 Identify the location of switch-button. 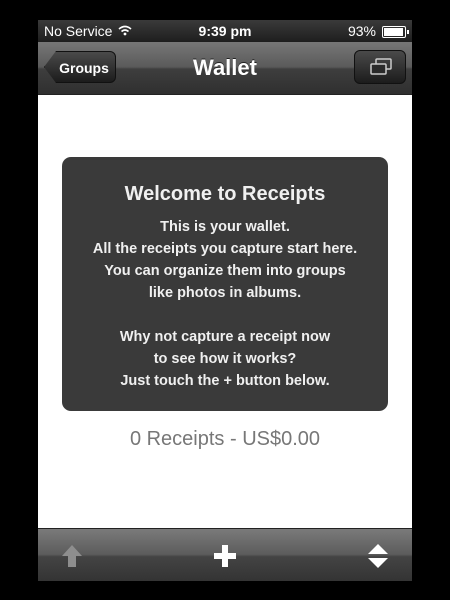
(380, 67).